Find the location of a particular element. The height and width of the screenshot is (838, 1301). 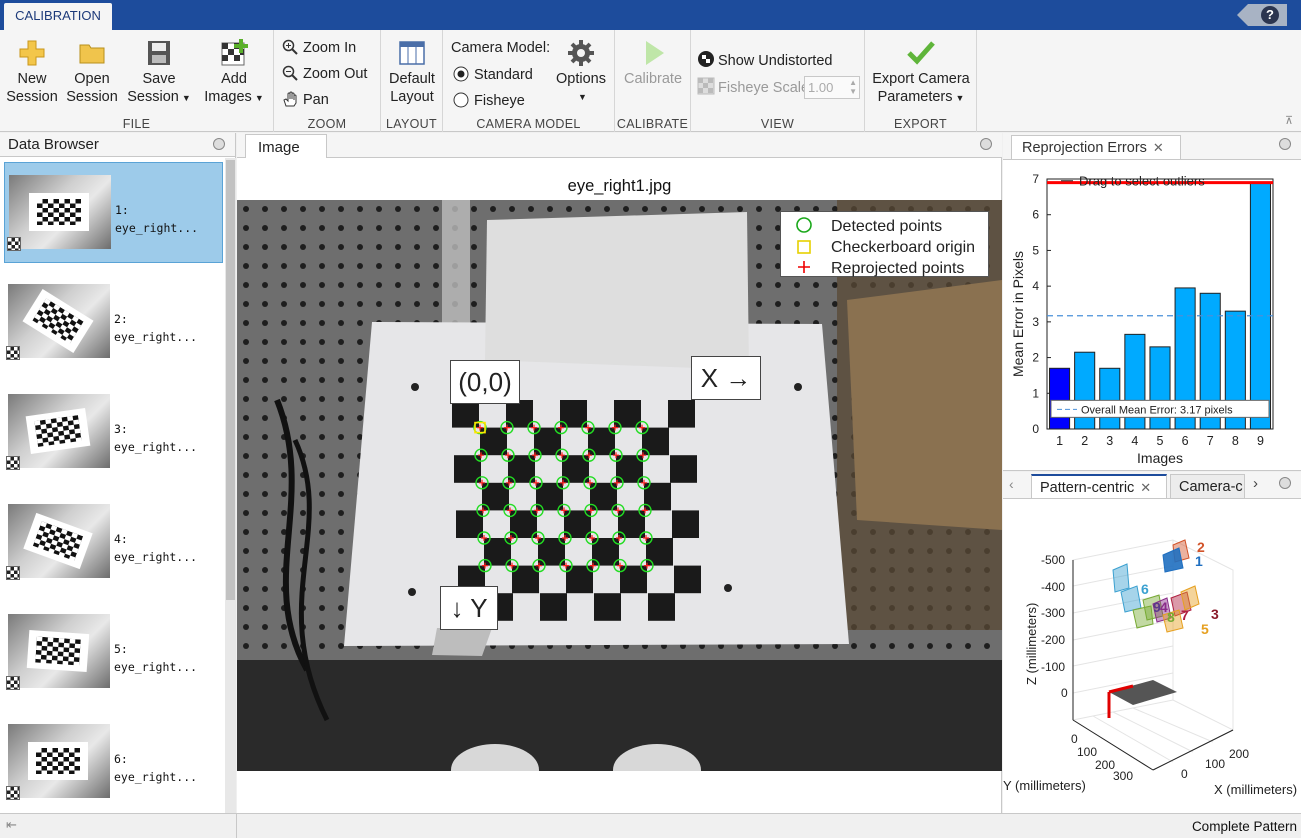

image-index: 5: is located at coordinates (121, 649).